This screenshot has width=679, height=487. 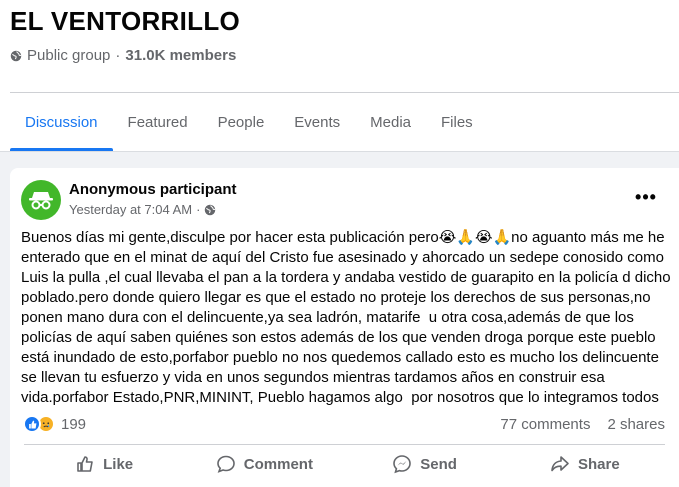 I want to click on like-button: Like, so click(x=104, y=464).